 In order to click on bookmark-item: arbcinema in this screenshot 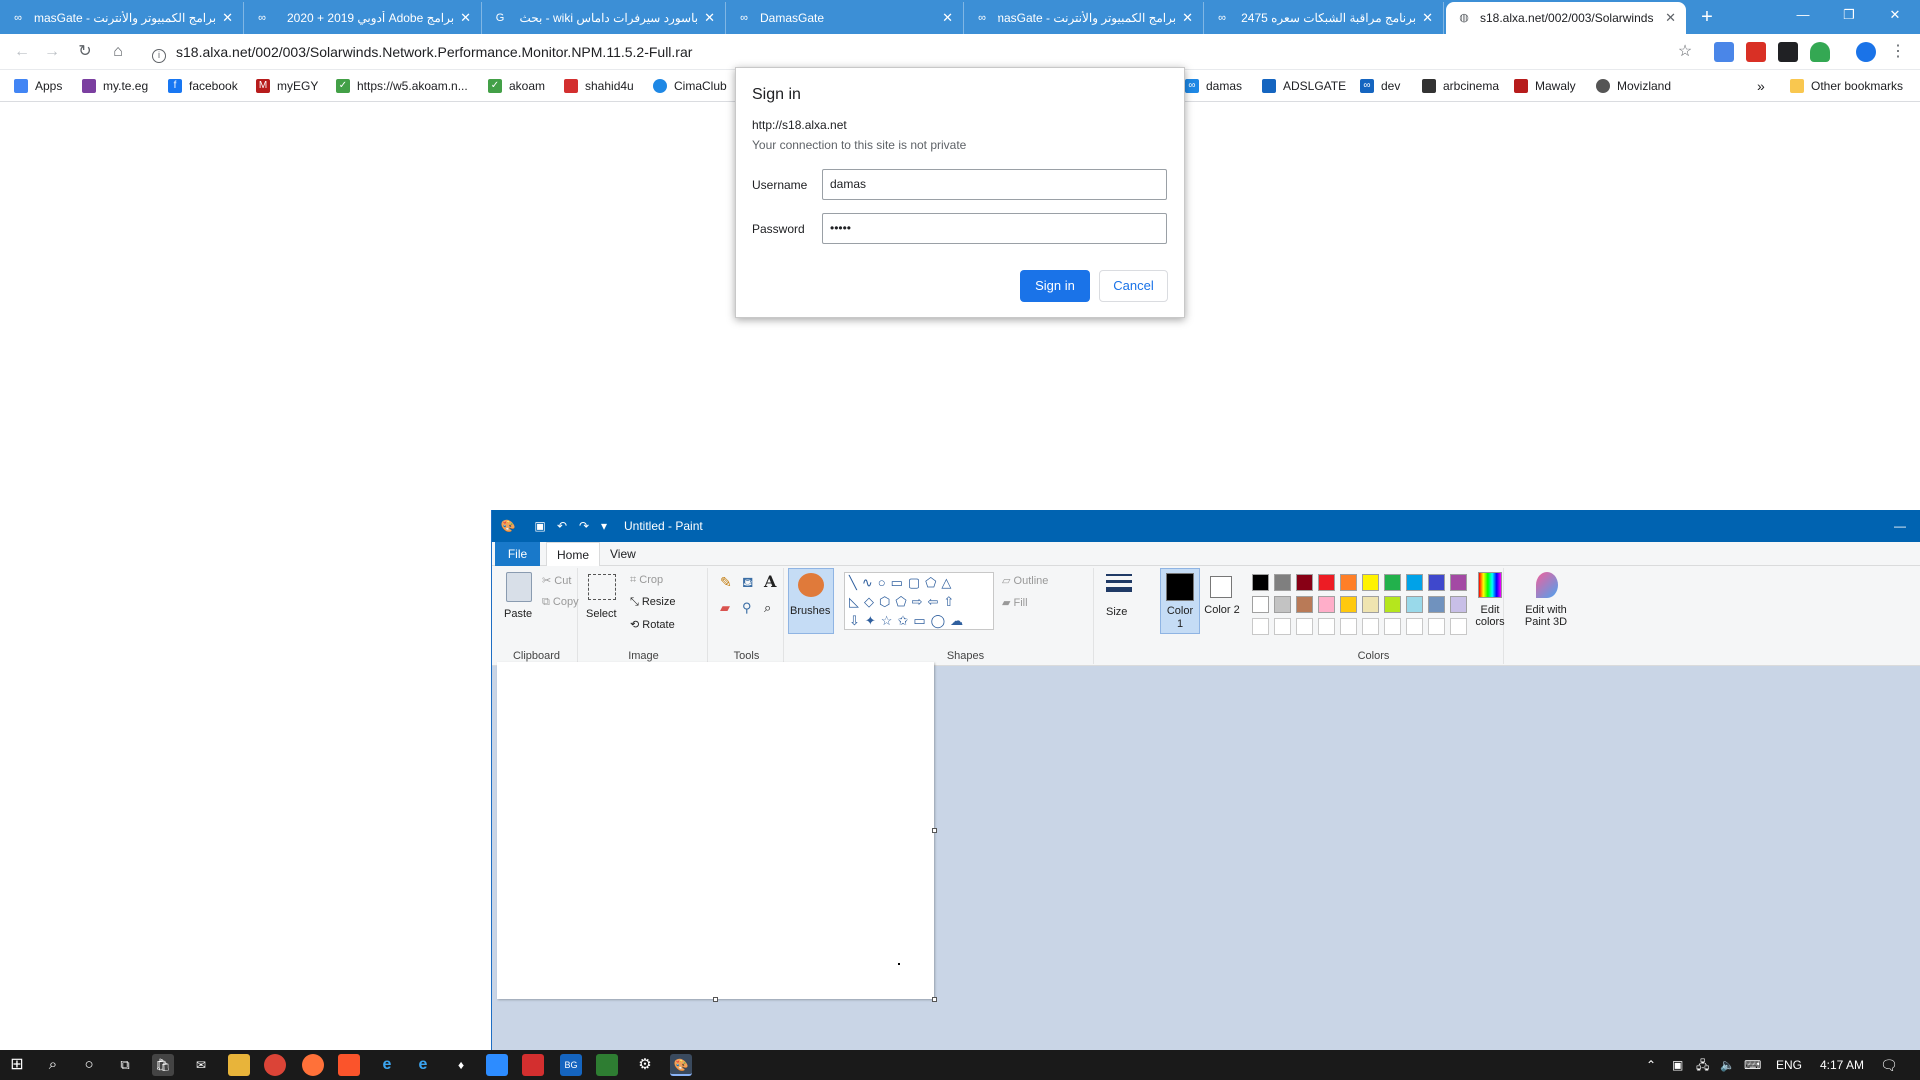, I will do `click(1460, 86)`.